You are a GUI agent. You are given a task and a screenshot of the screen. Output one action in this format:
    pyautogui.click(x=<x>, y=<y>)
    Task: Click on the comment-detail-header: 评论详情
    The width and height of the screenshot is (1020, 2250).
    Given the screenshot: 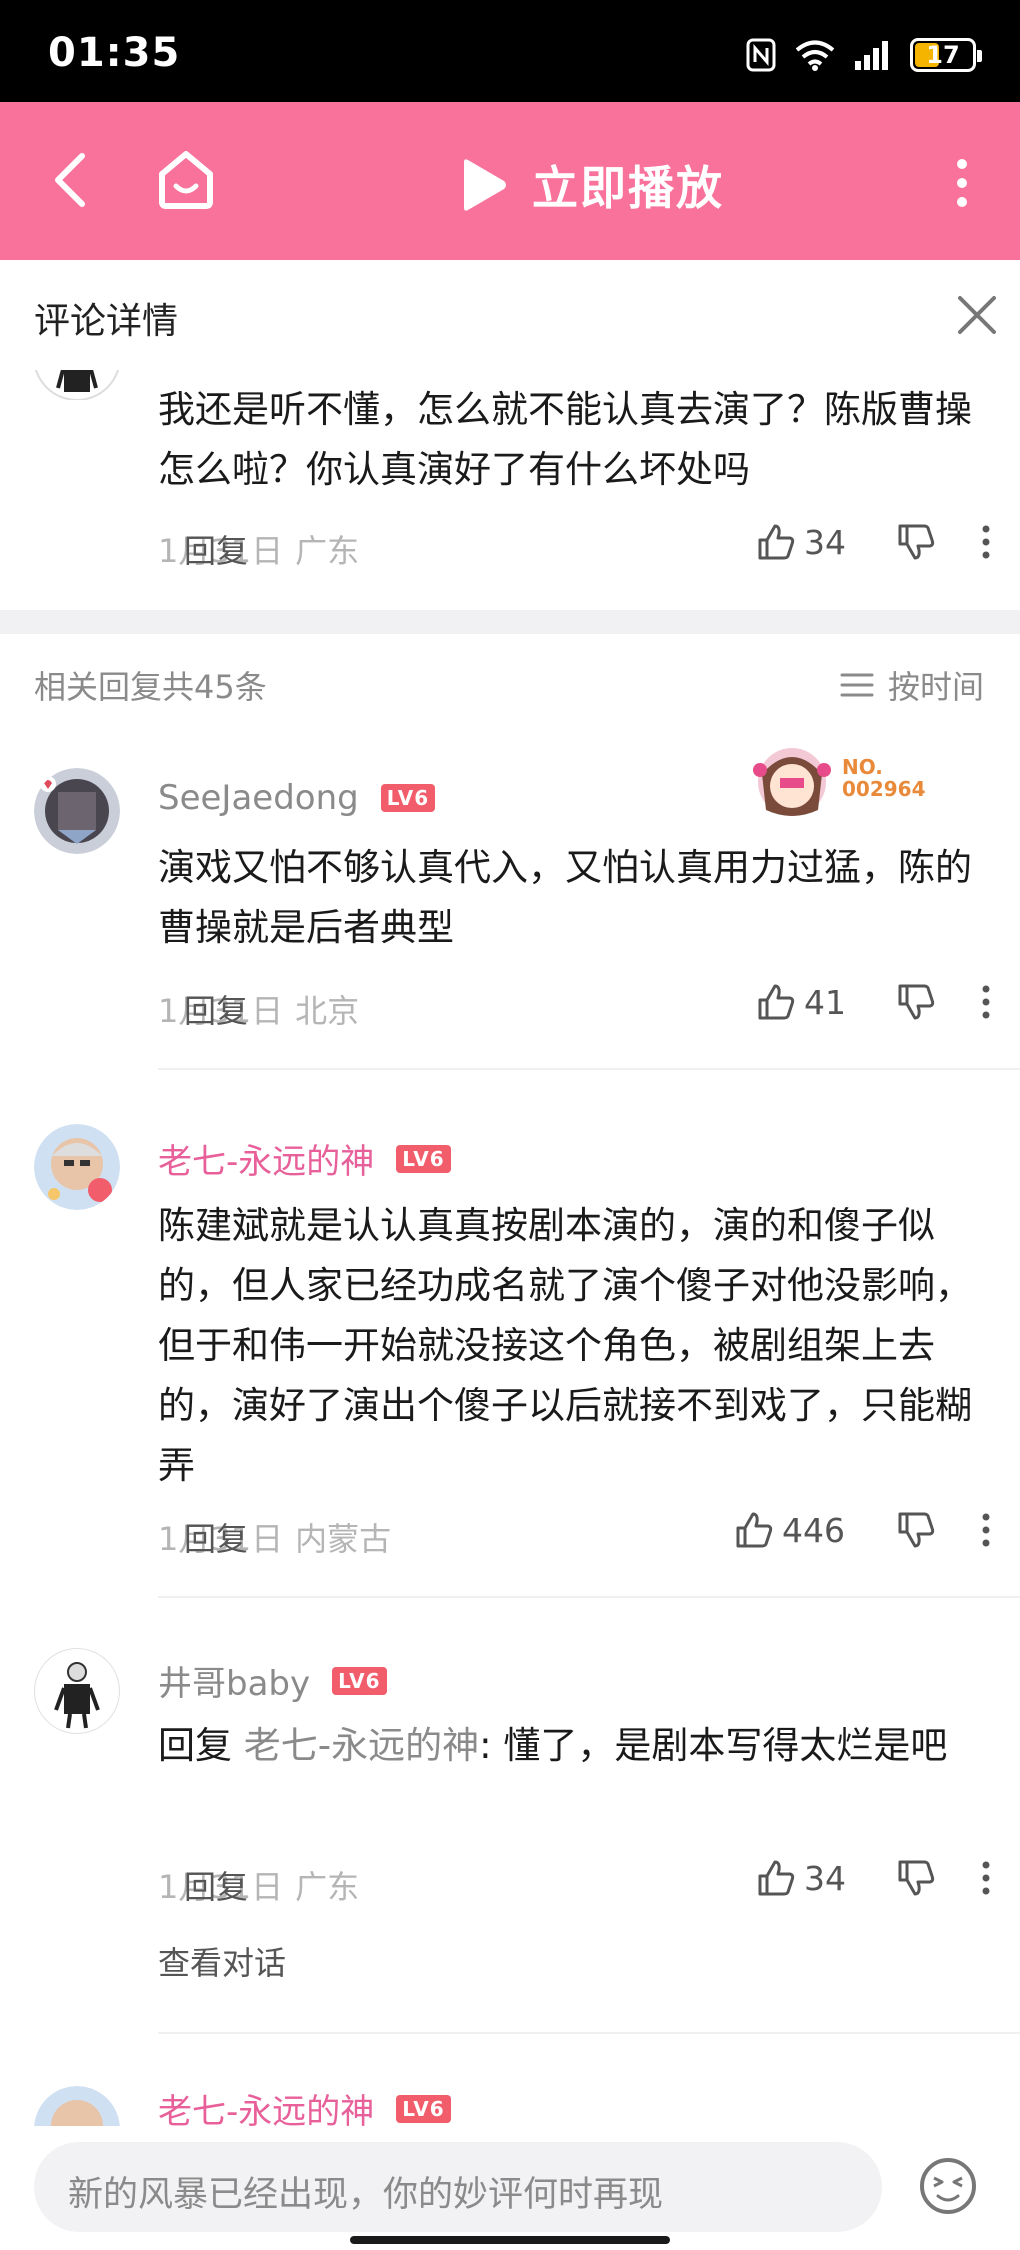 What is the action you would take?
    pyautogui.click(x=510, y=315)
    